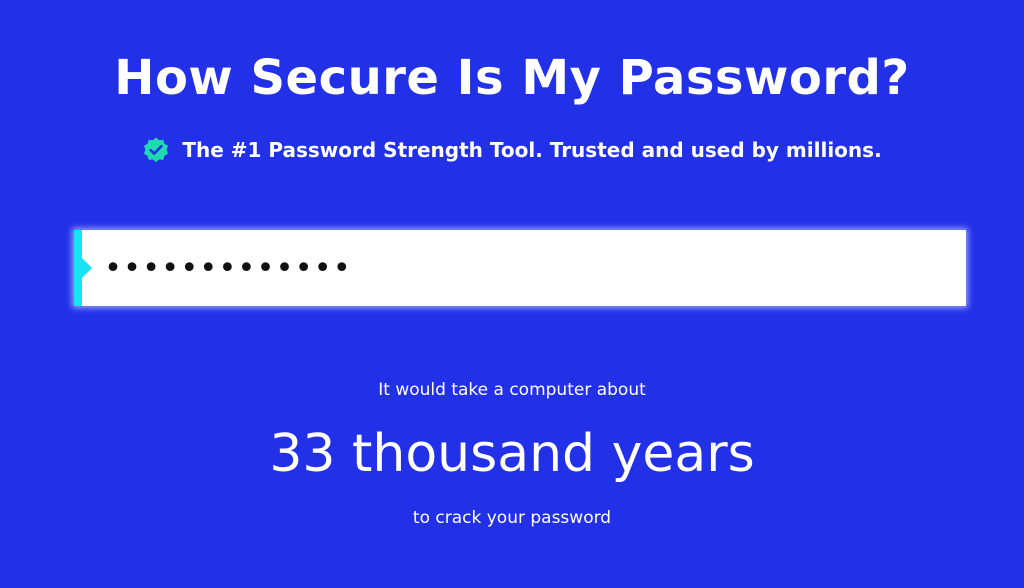  What do you see at coordinates (512, 454) in the screenshot?
I see `crack-time: 33 thousand years` at bounding box center [512, 454].